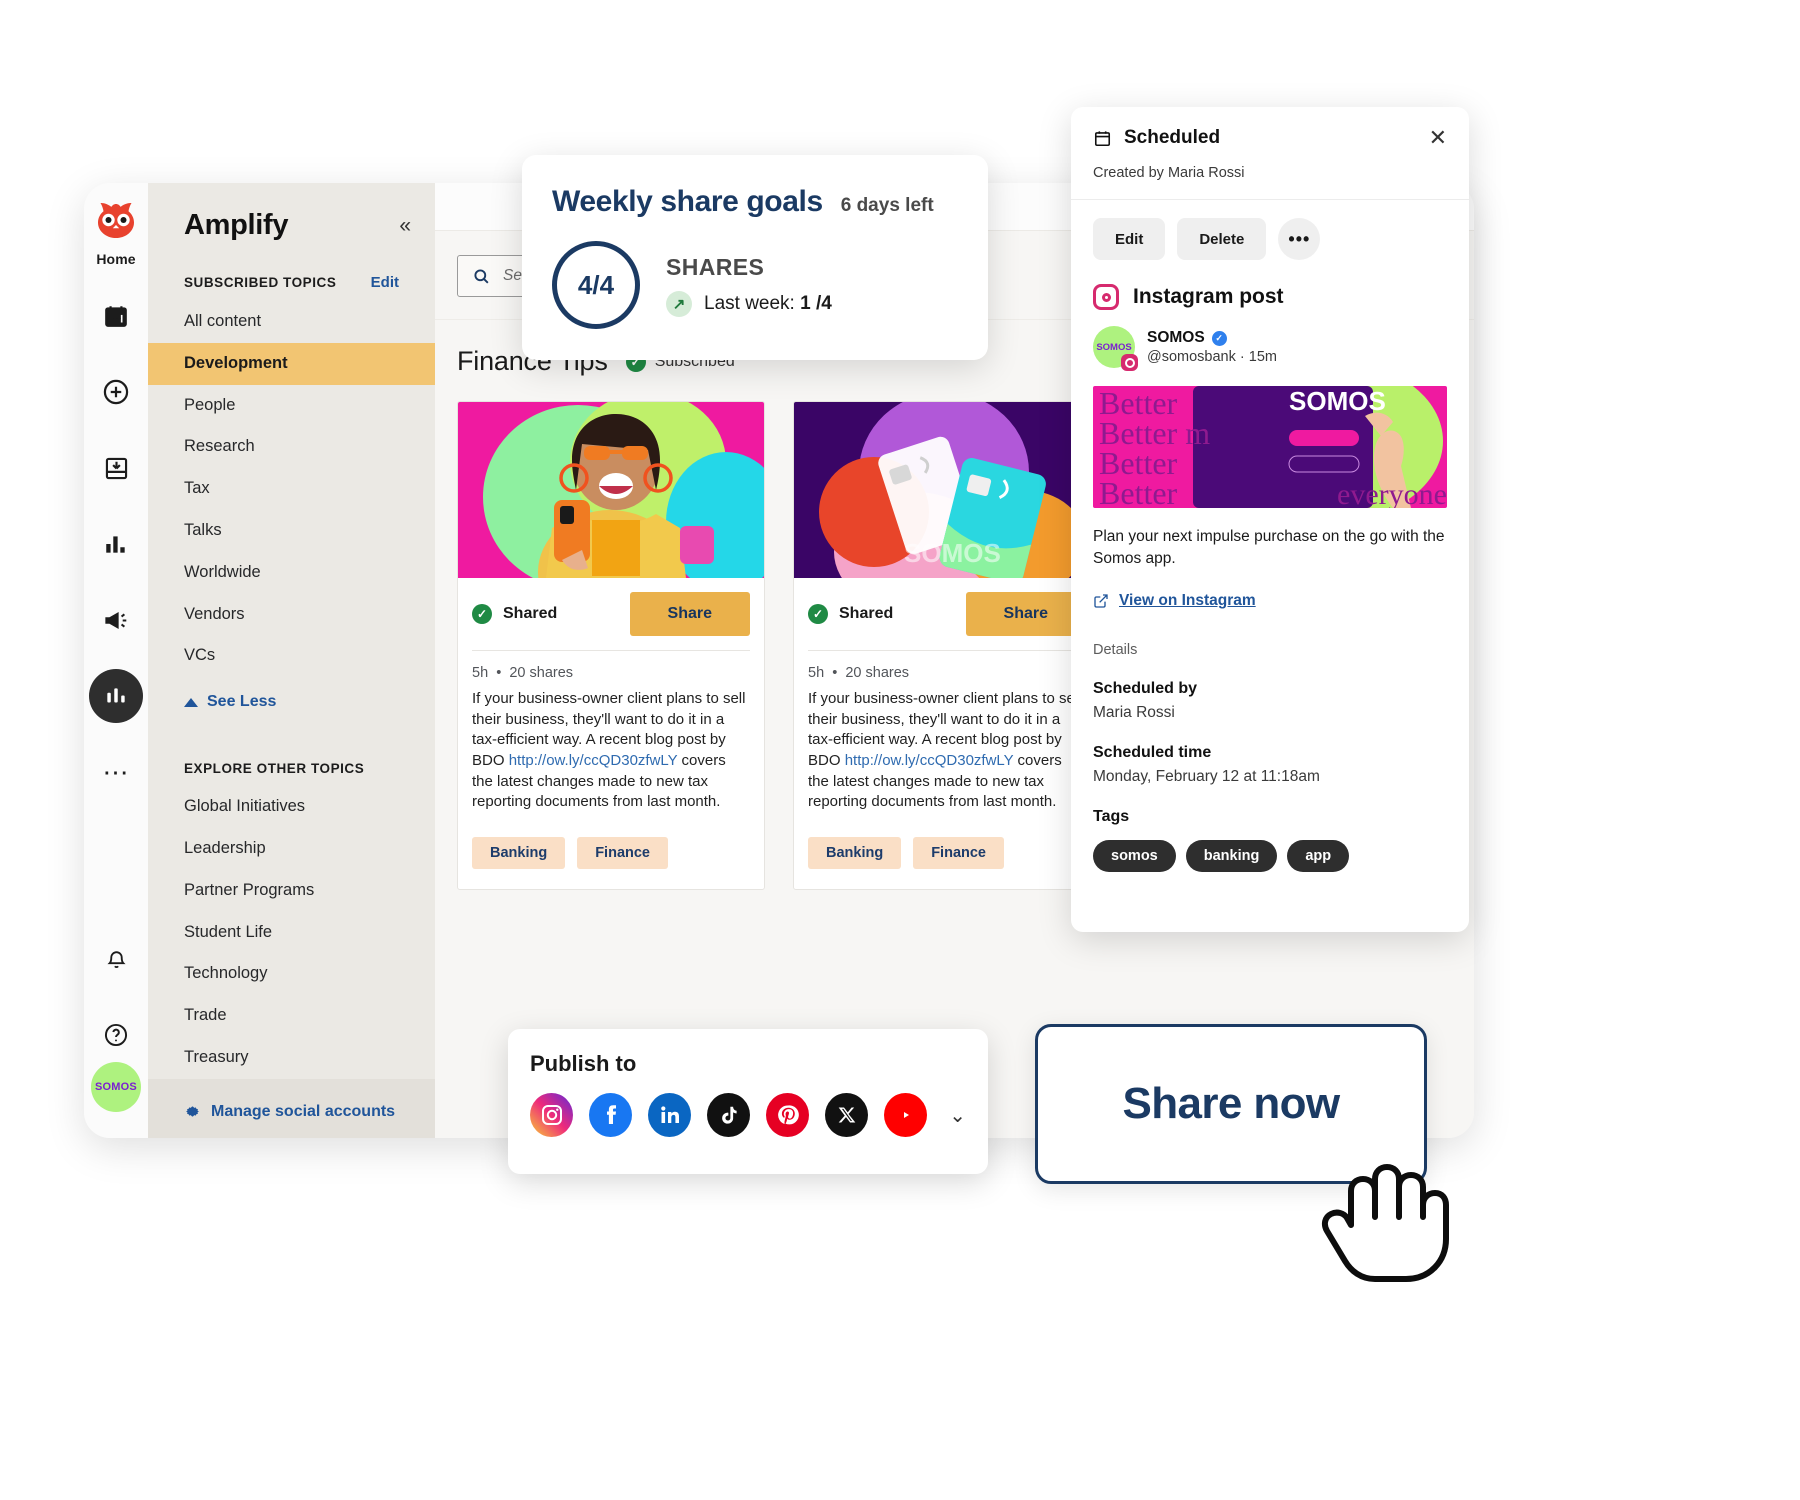 The width and height of the screenshot is (1800, 1500). I want to click on bell-icon, so click(116, 959).